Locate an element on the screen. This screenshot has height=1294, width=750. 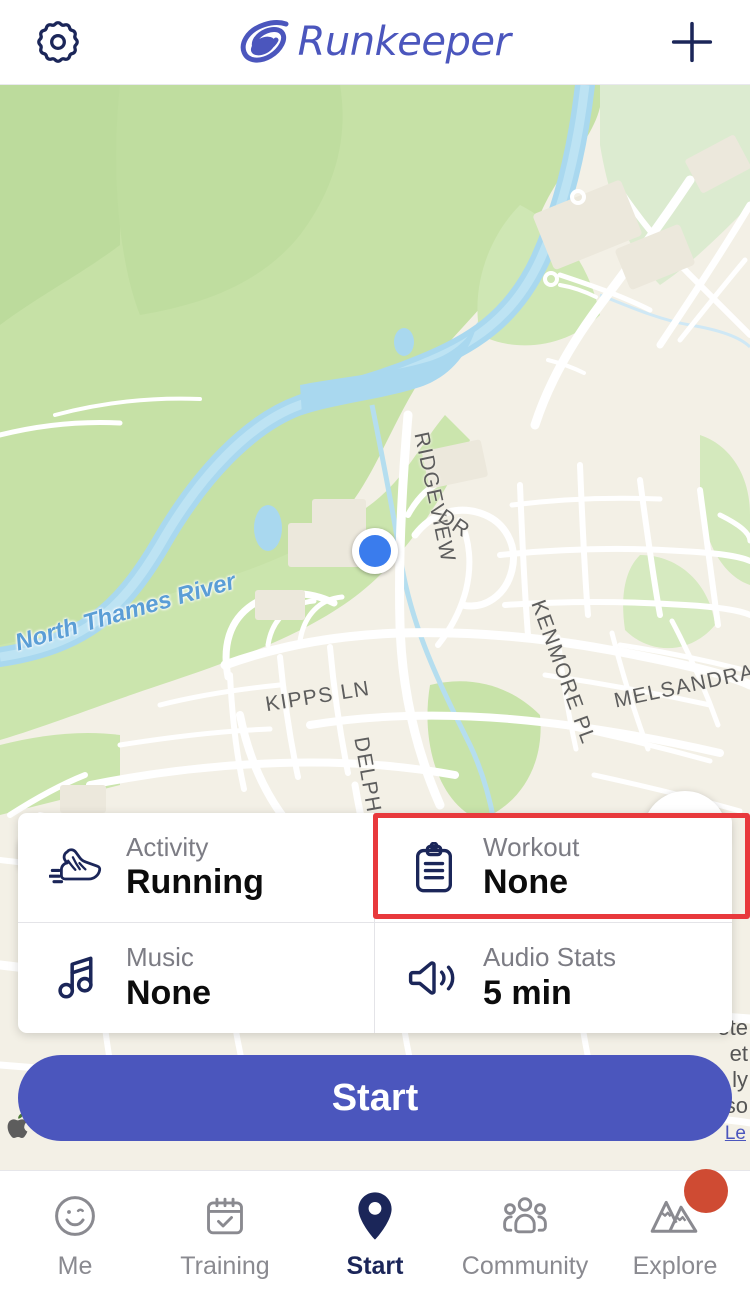
people-group-icon is located at coordinates (525, 1216).